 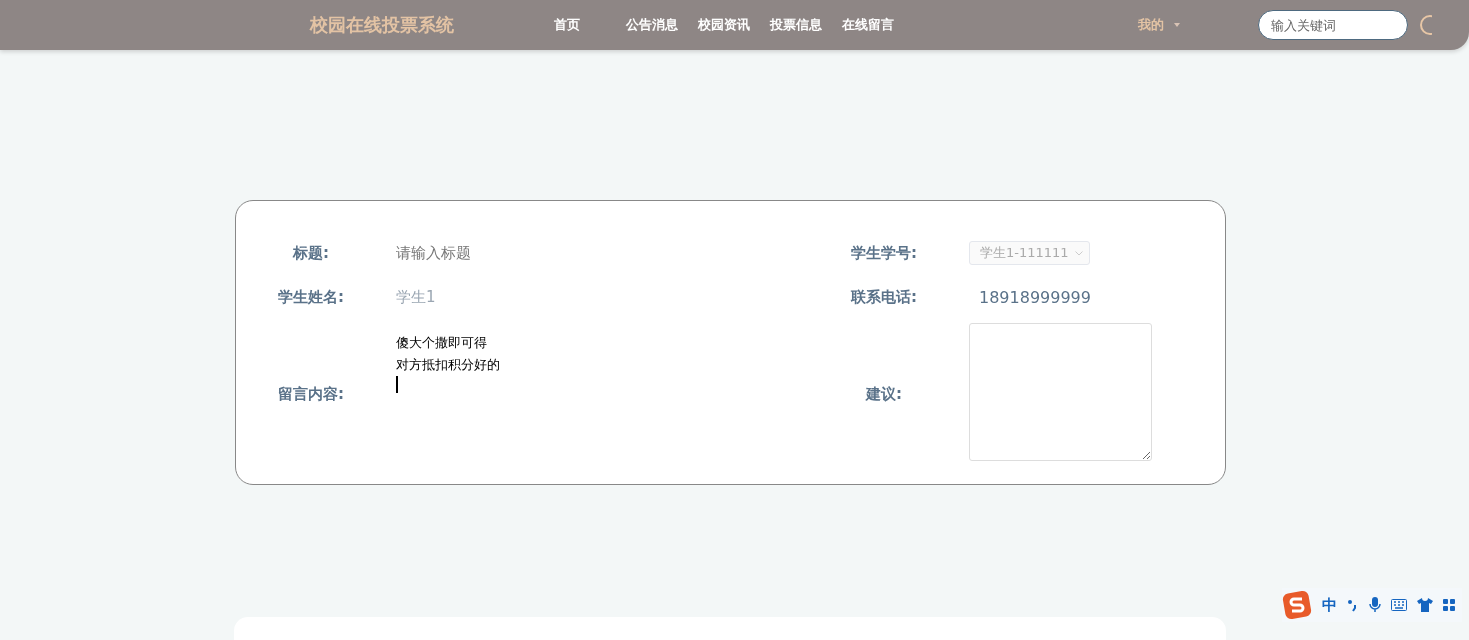 What do you see at coordinates (1333, 25) in the screenshot?
I see `search-field: 输入关键词` at bounding box center [1333, 25].